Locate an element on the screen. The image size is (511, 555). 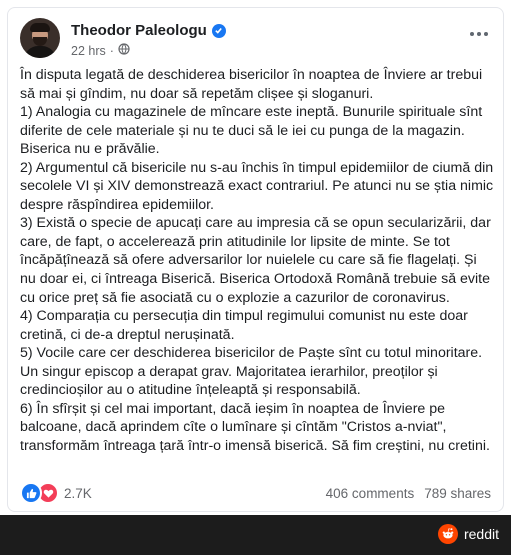
more-options-icon is located at coordinates (479, 34).